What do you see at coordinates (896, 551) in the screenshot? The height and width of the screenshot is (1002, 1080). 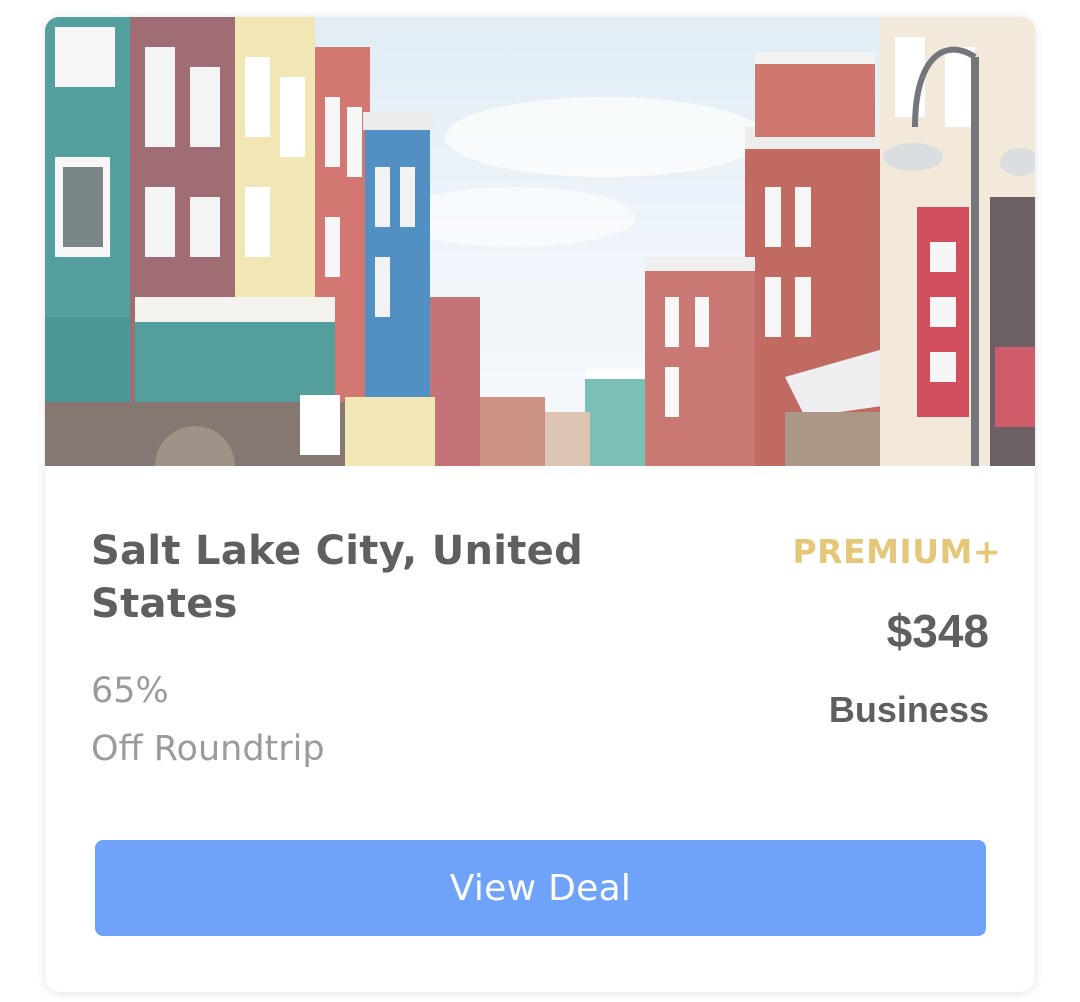 I see `tier-badge: PREMIUM+` at bounding box center [896, 551].